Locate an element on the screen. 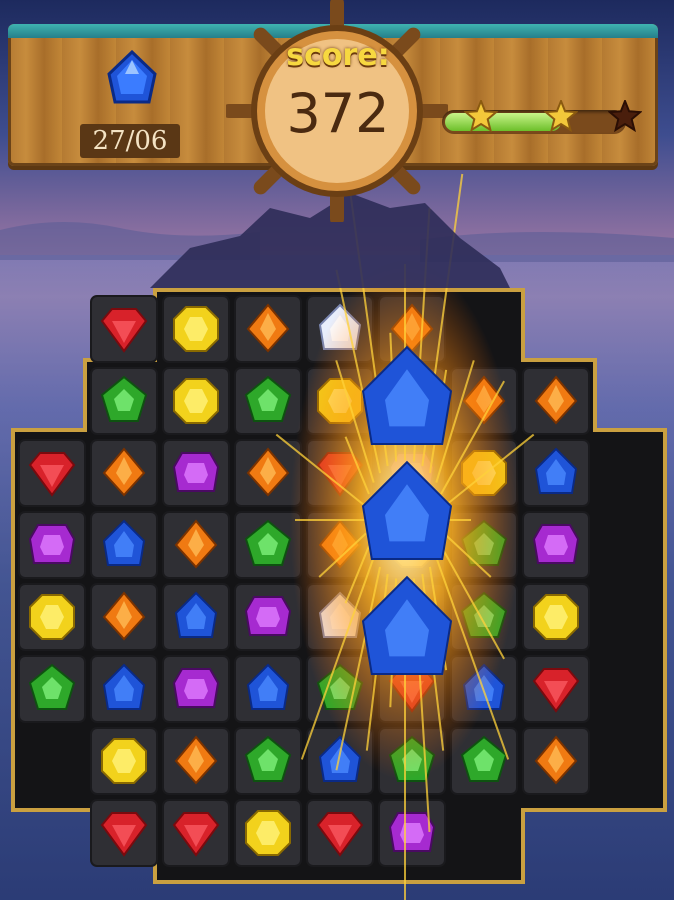 This screenshot has height=900, width=674. score-value: 372 is located at coordinates (338, 113).